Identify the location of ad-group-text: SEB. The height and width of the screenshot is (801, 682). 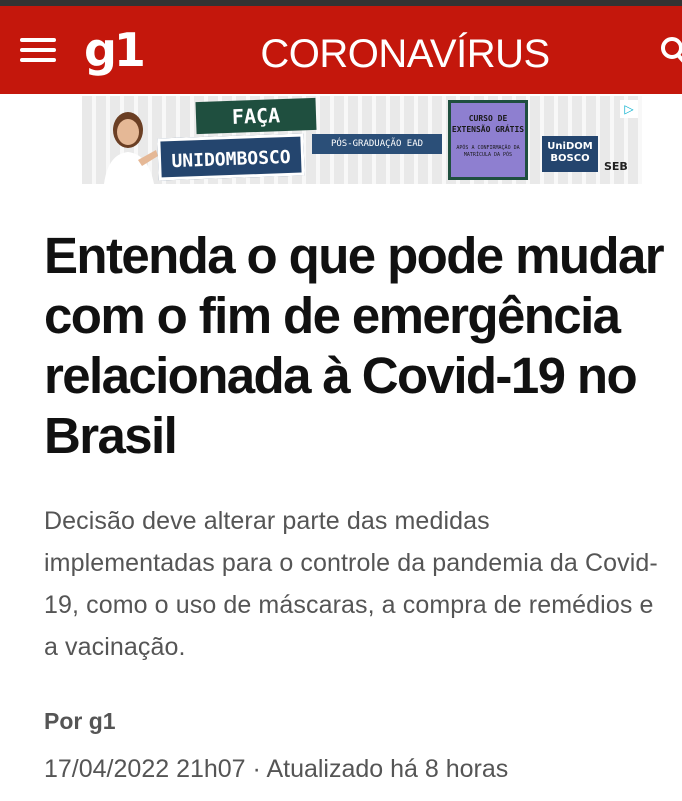
(616, 166).